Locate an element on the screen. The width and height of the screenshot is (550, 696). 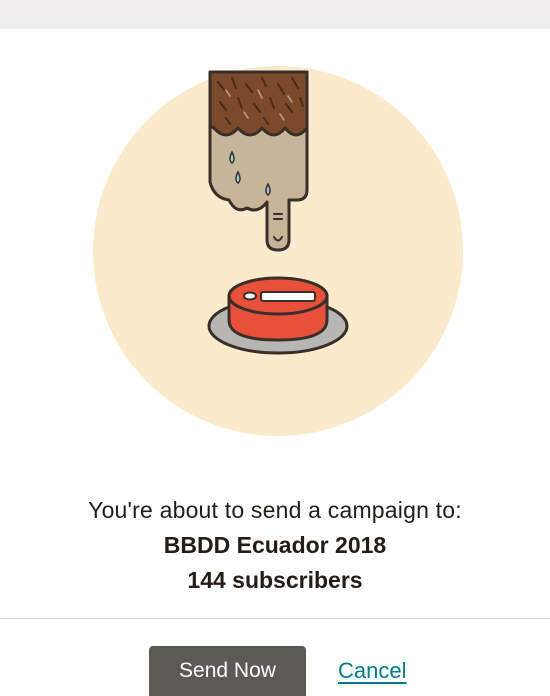
footer-divider is located at coordinates (275, 618).